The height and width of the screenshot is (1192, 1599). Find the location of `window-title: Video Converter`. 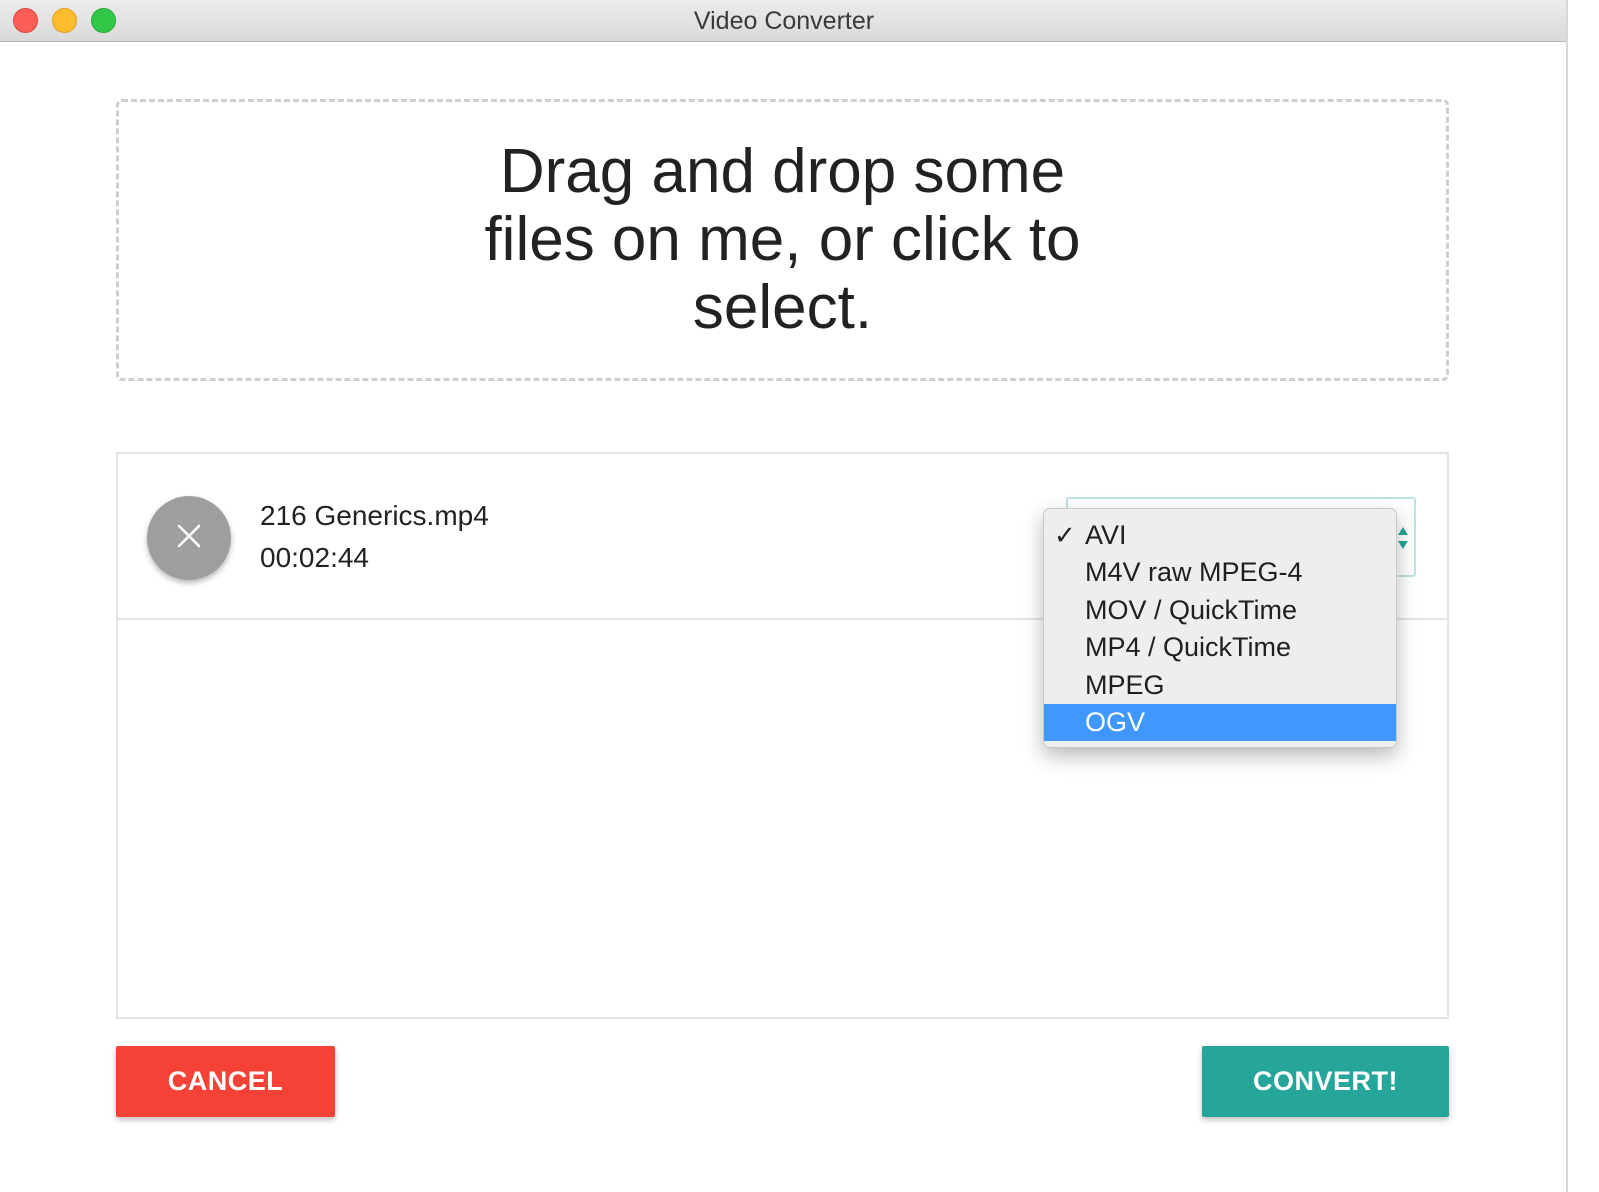

window-title: Video Converter is located at coordinates (784, 21).